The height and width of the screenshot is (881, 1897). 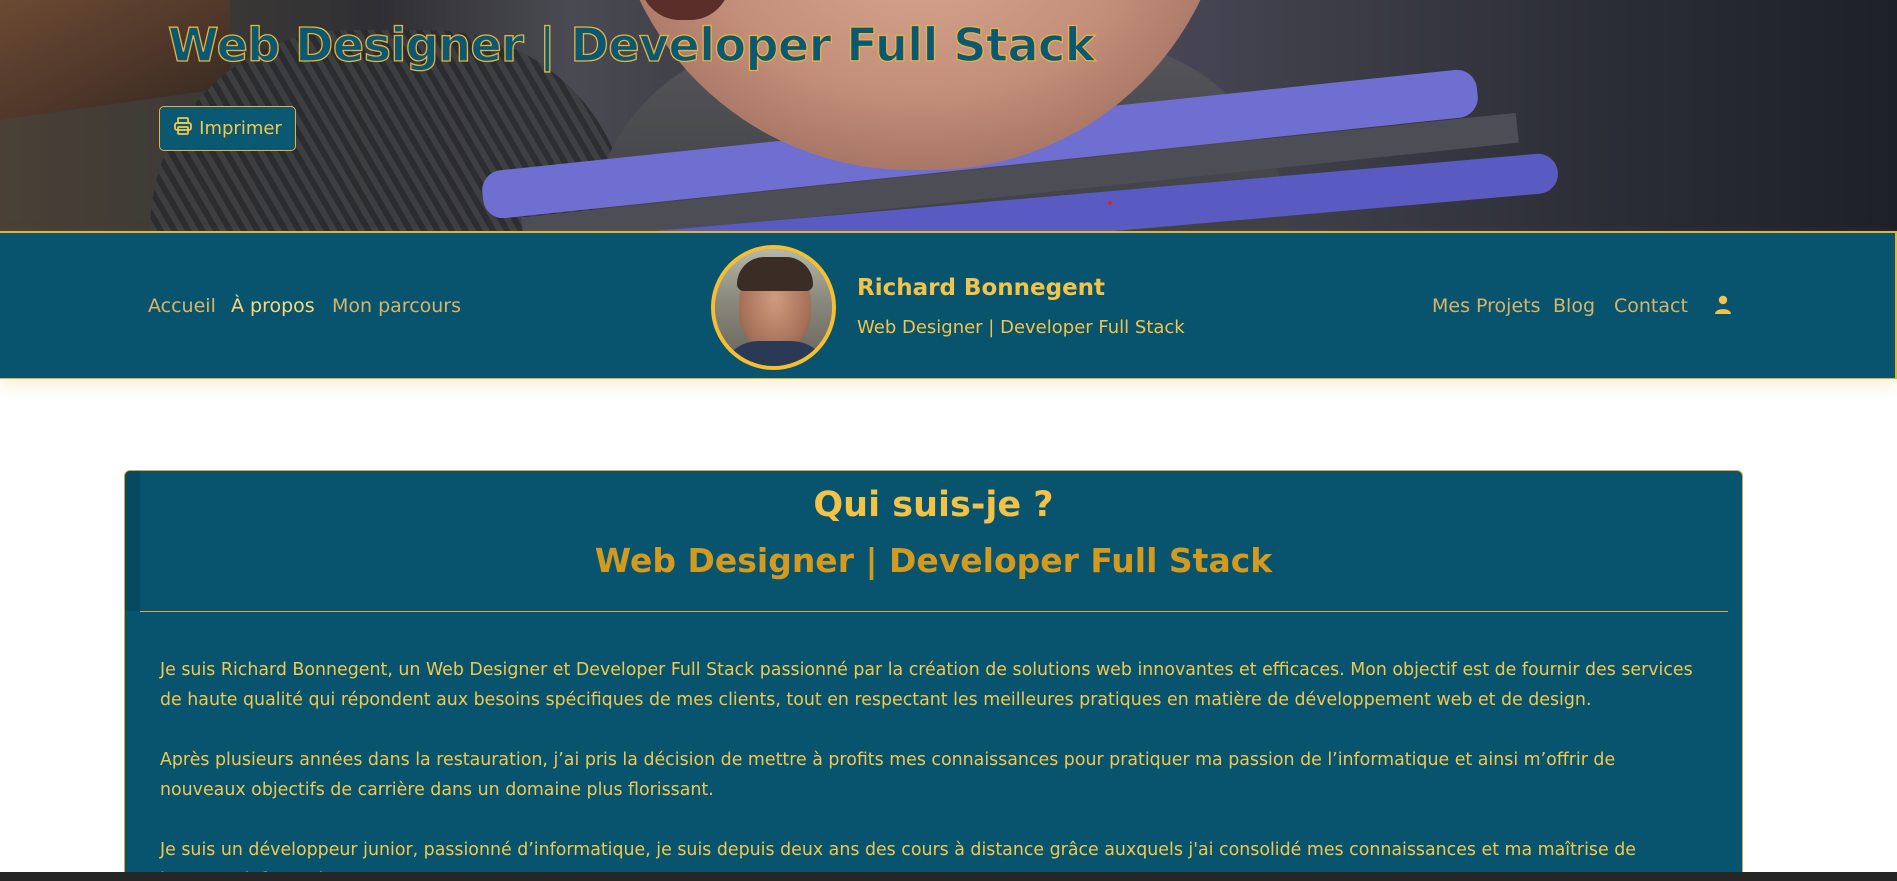 I want to click on printer-icon, so click(x=183, y=128).